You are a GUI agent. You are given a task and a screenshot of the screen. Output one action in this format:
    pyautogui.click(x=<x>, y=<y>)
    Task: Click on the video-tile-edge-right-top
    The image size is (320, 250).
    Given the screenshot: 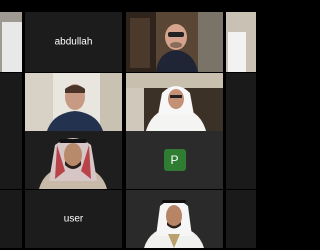 What is the action you would take?
    pyautogui.click(x=241, y=42)
    